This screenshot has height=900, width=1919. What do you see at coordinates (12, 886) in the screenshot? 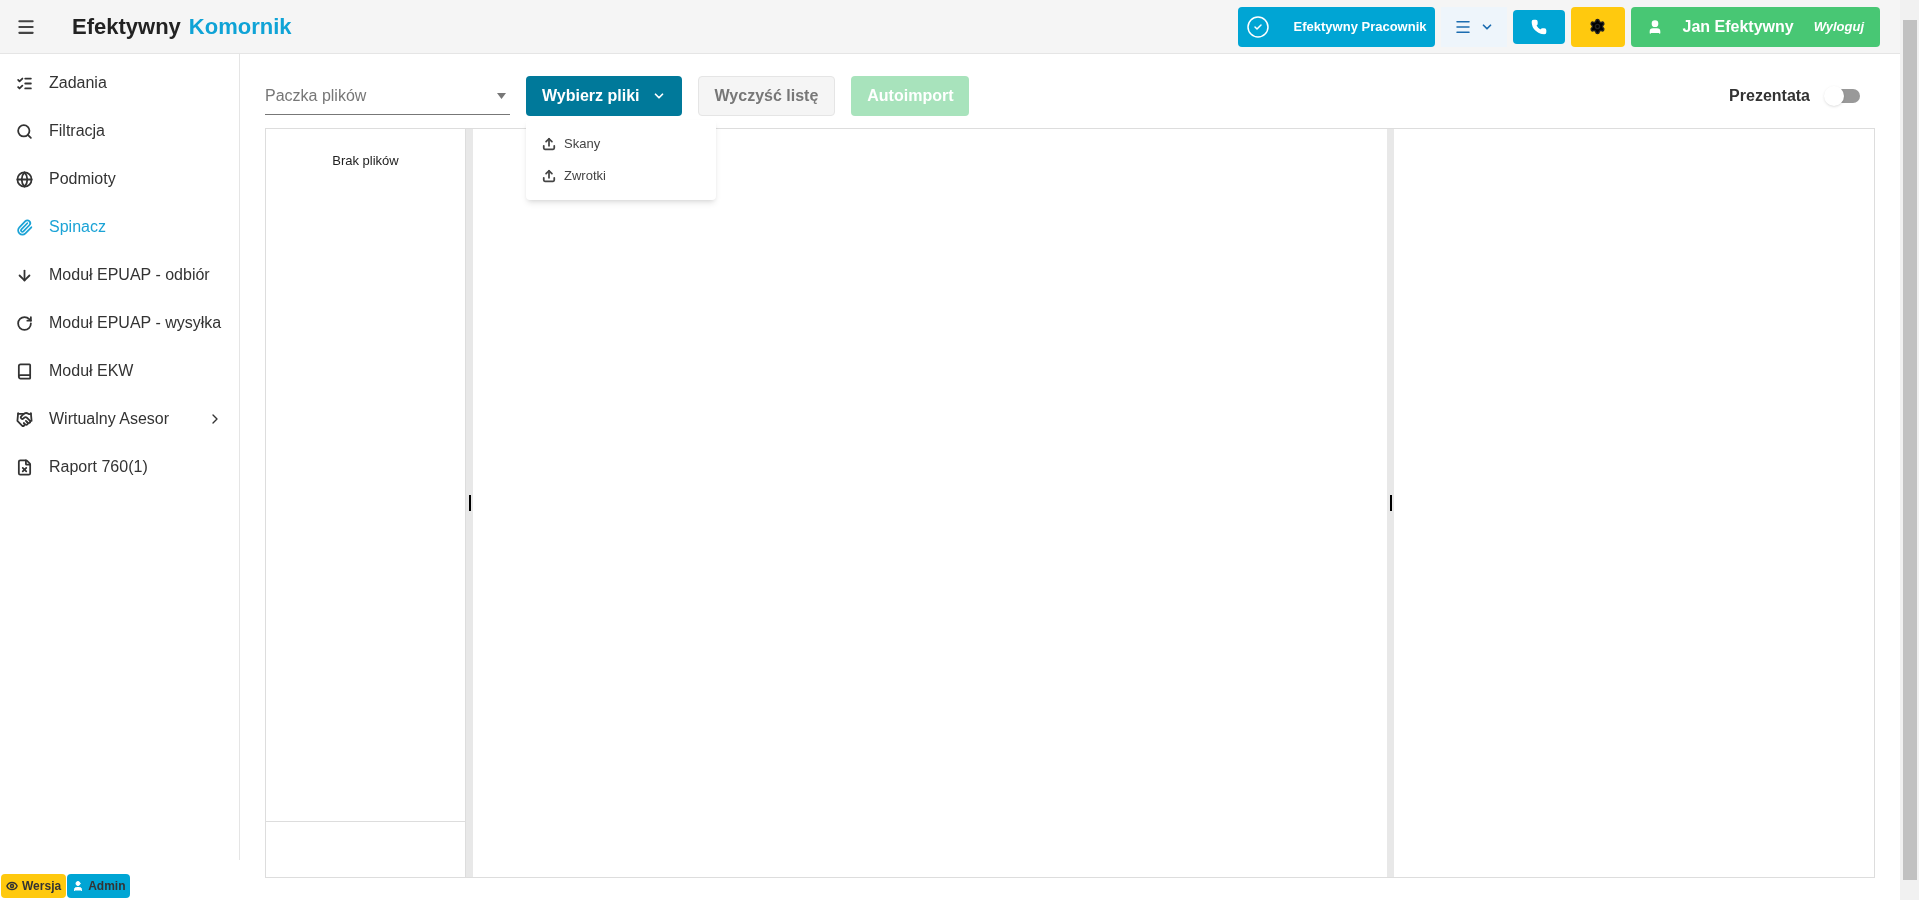
I see `eye-icon` at bounding box center [12, 886].